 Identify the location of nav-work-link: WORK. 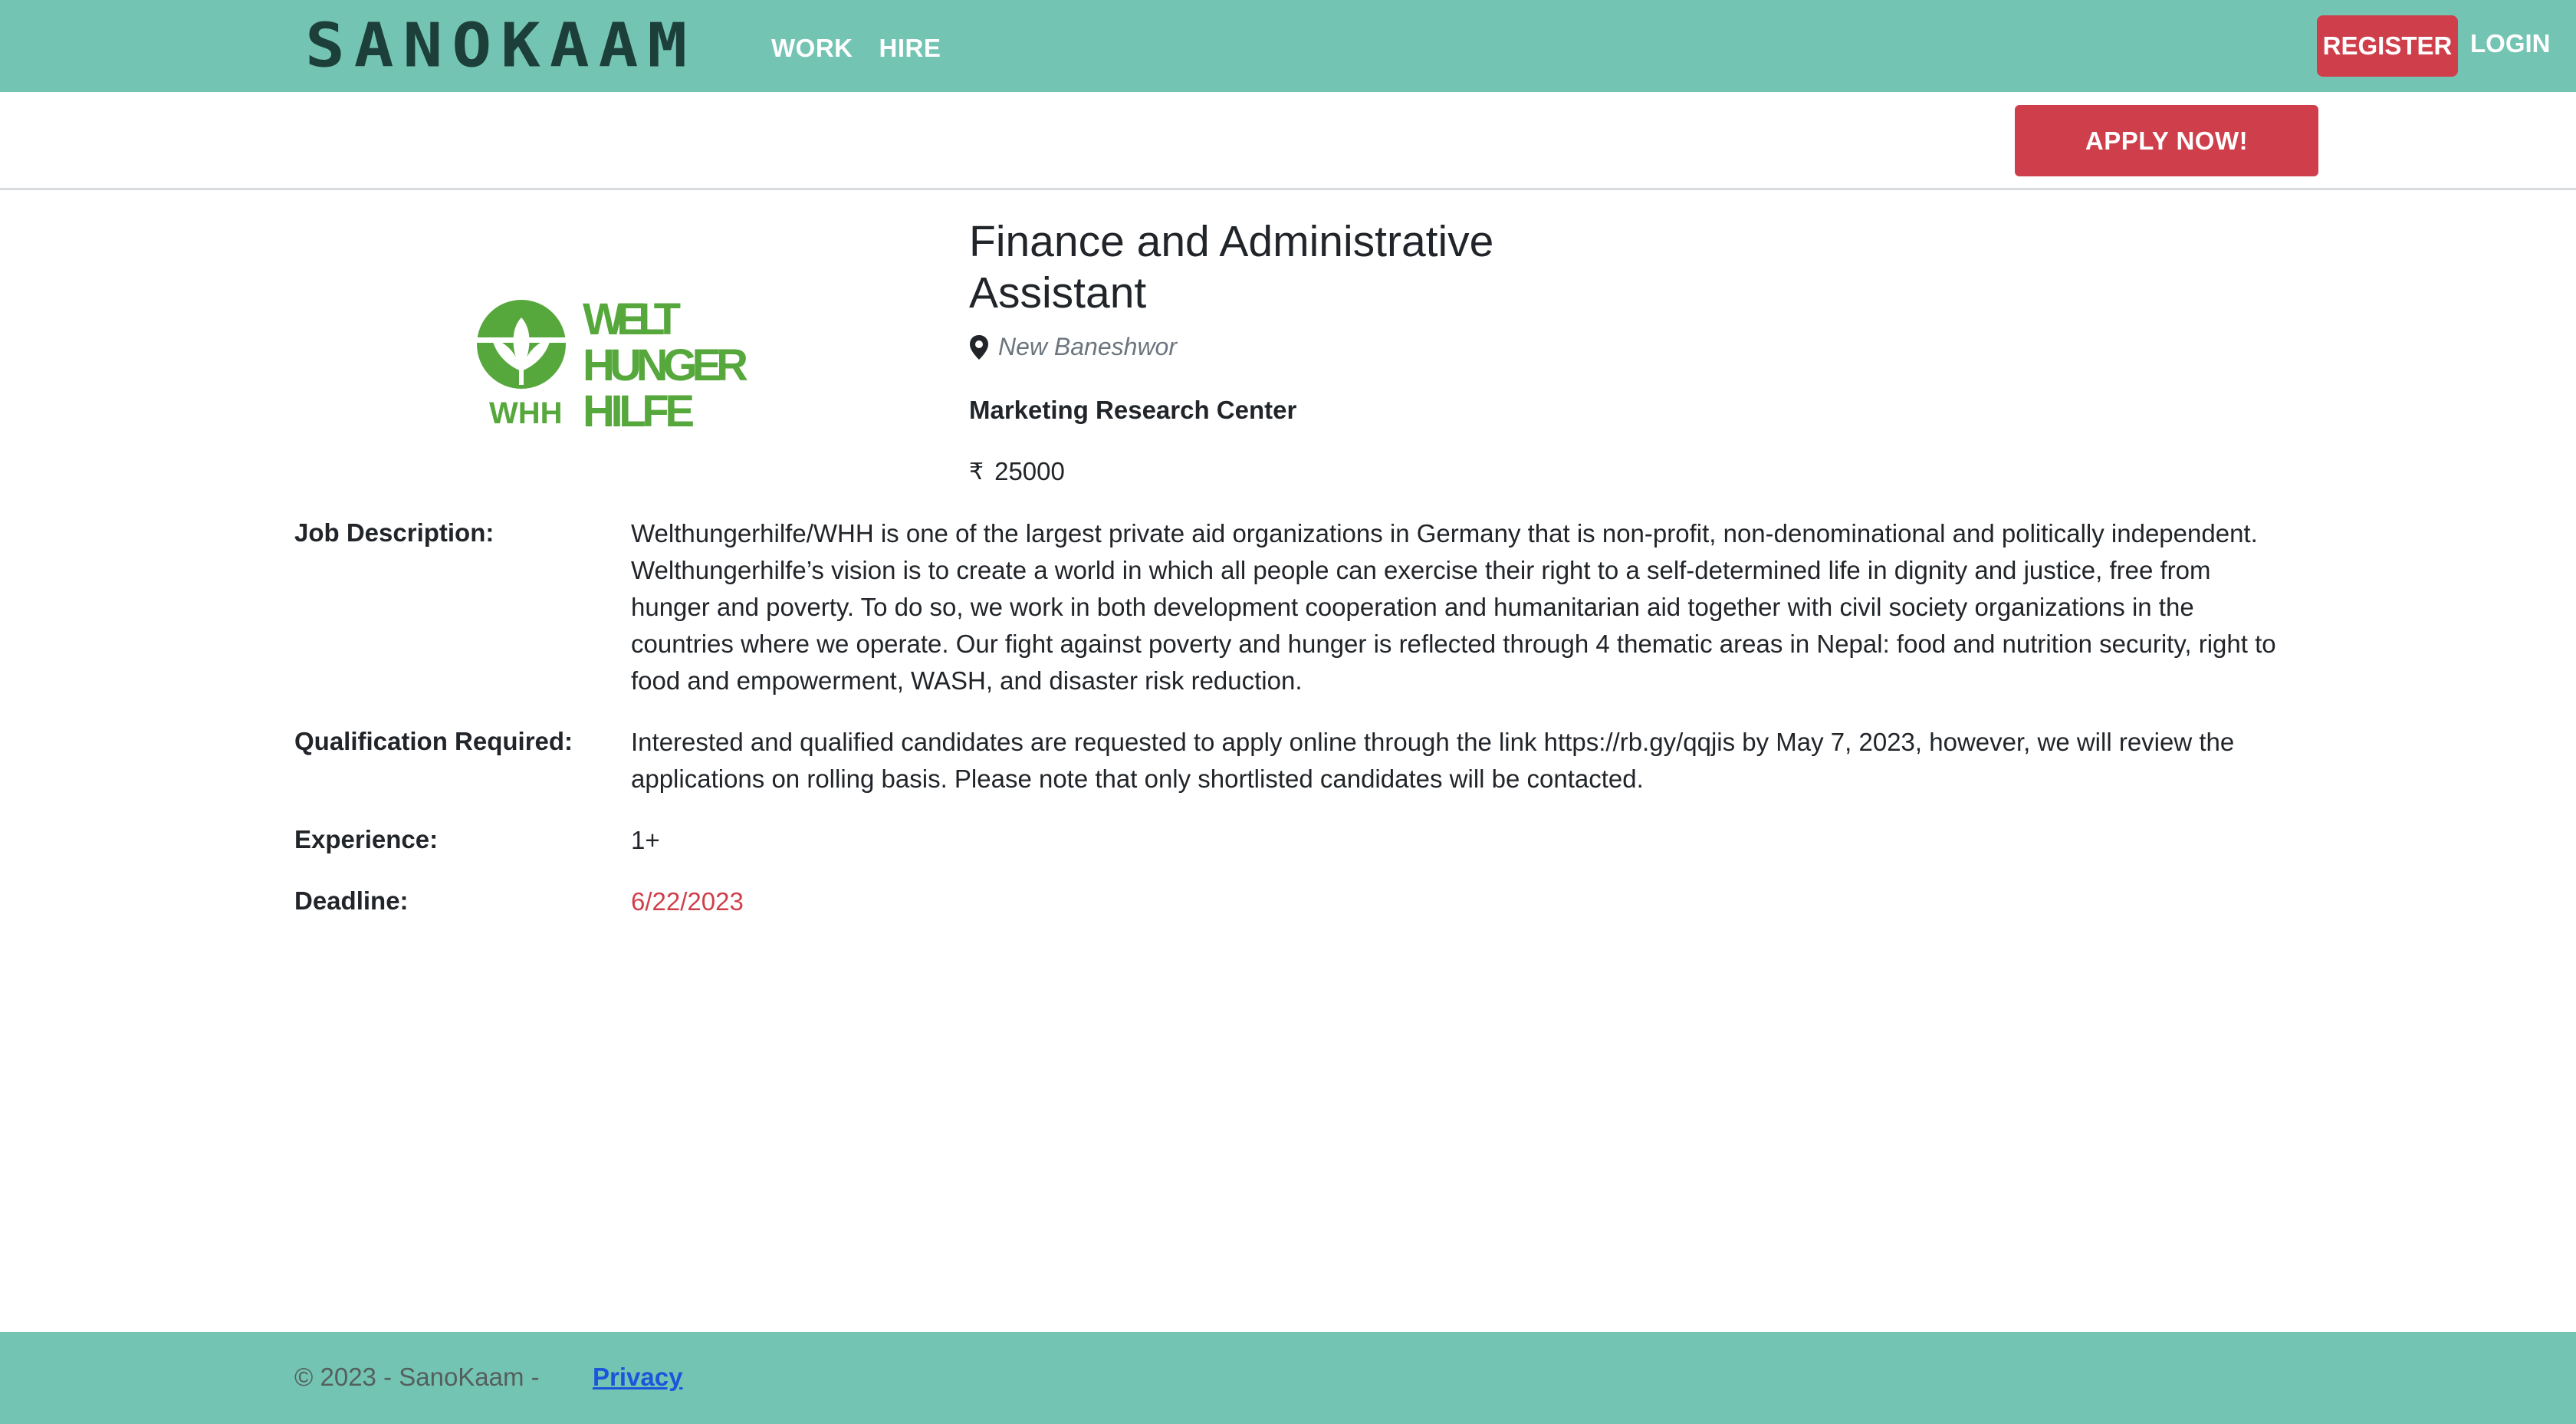
(812, 49).